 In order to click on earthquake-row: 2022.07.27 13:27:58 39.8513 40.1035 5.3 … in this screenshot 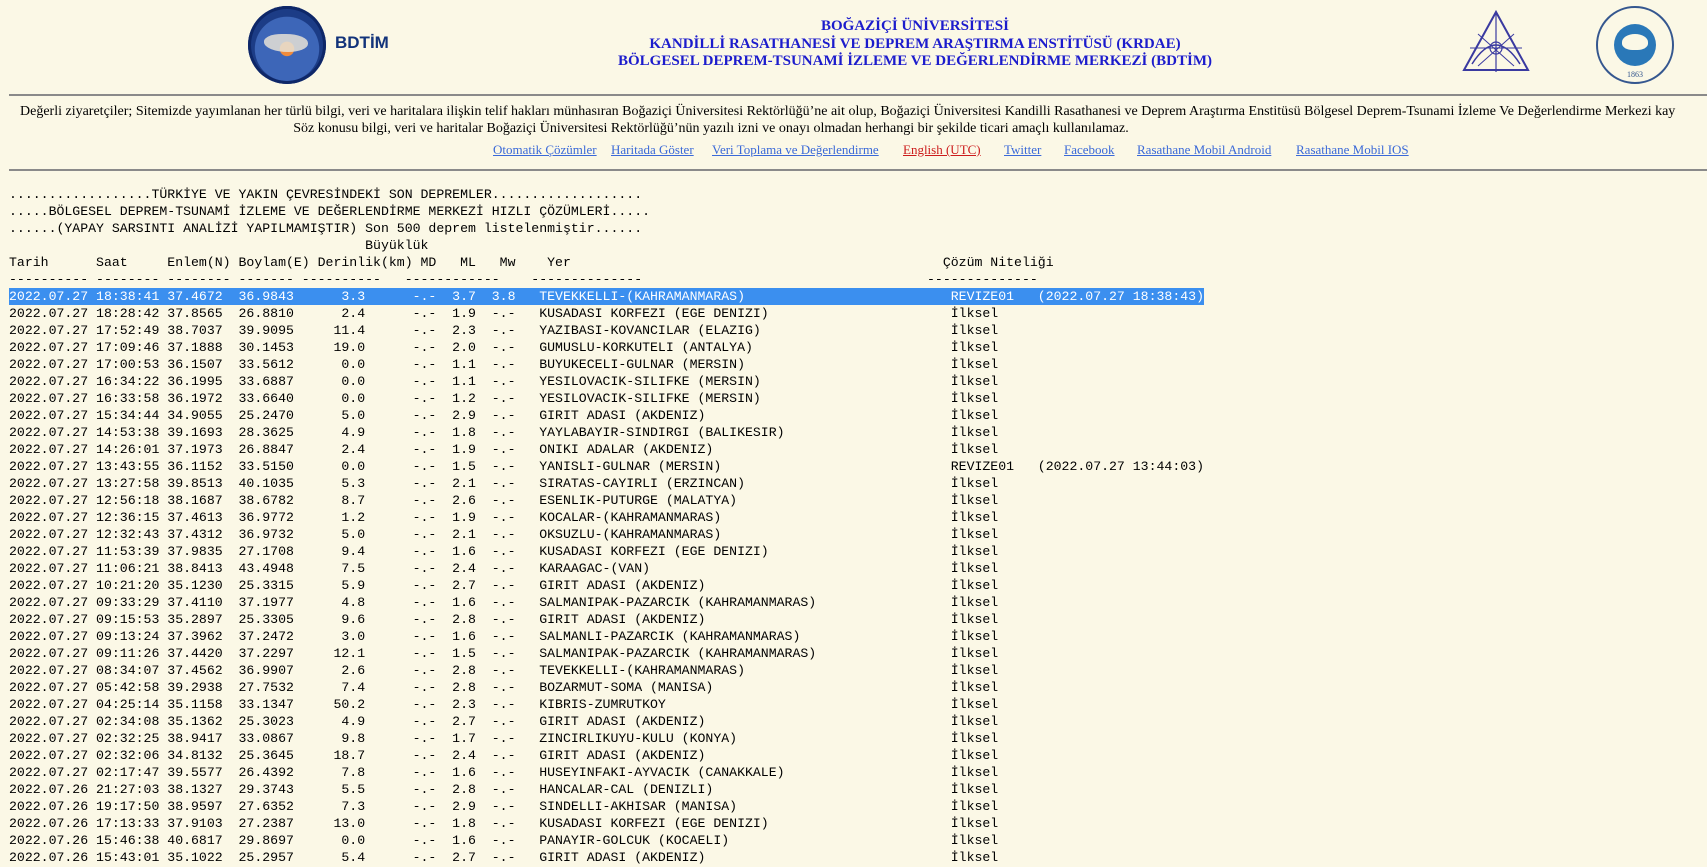, I will do `click(523, 483)`.